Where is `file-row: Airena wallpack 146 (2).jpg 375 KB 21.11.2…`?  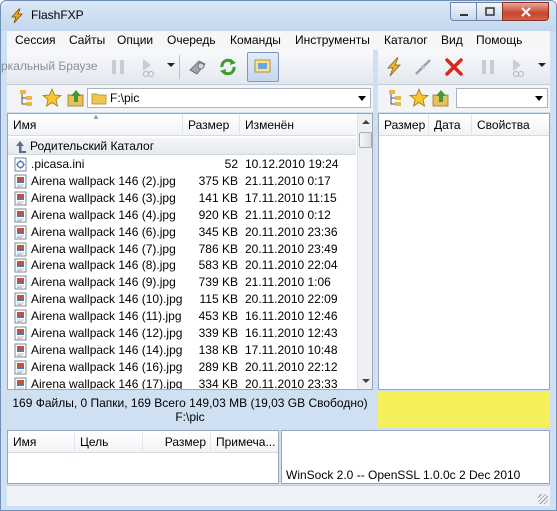 file-row: Airena wallpack 146 (2).jpg 375 KB 21.11.2… is located at coordinates (182, 181).